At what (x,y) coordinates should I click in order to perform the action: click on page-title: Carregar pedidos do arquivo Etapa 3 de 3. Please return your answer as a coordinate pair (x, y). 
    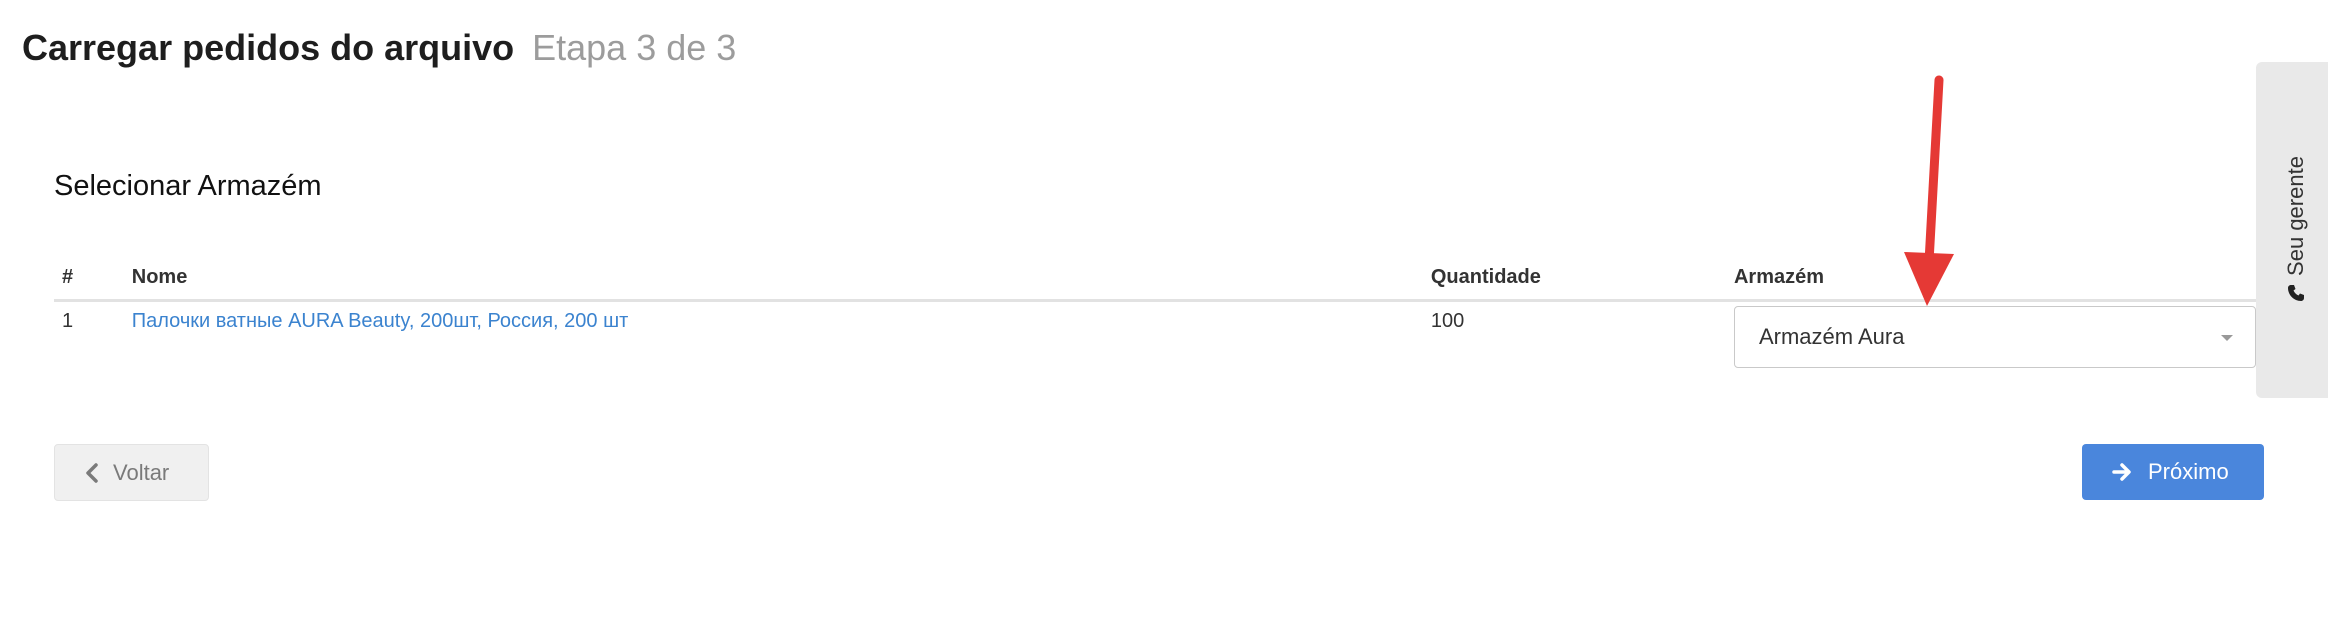
    Looking at the image, I should click on (379, 48).